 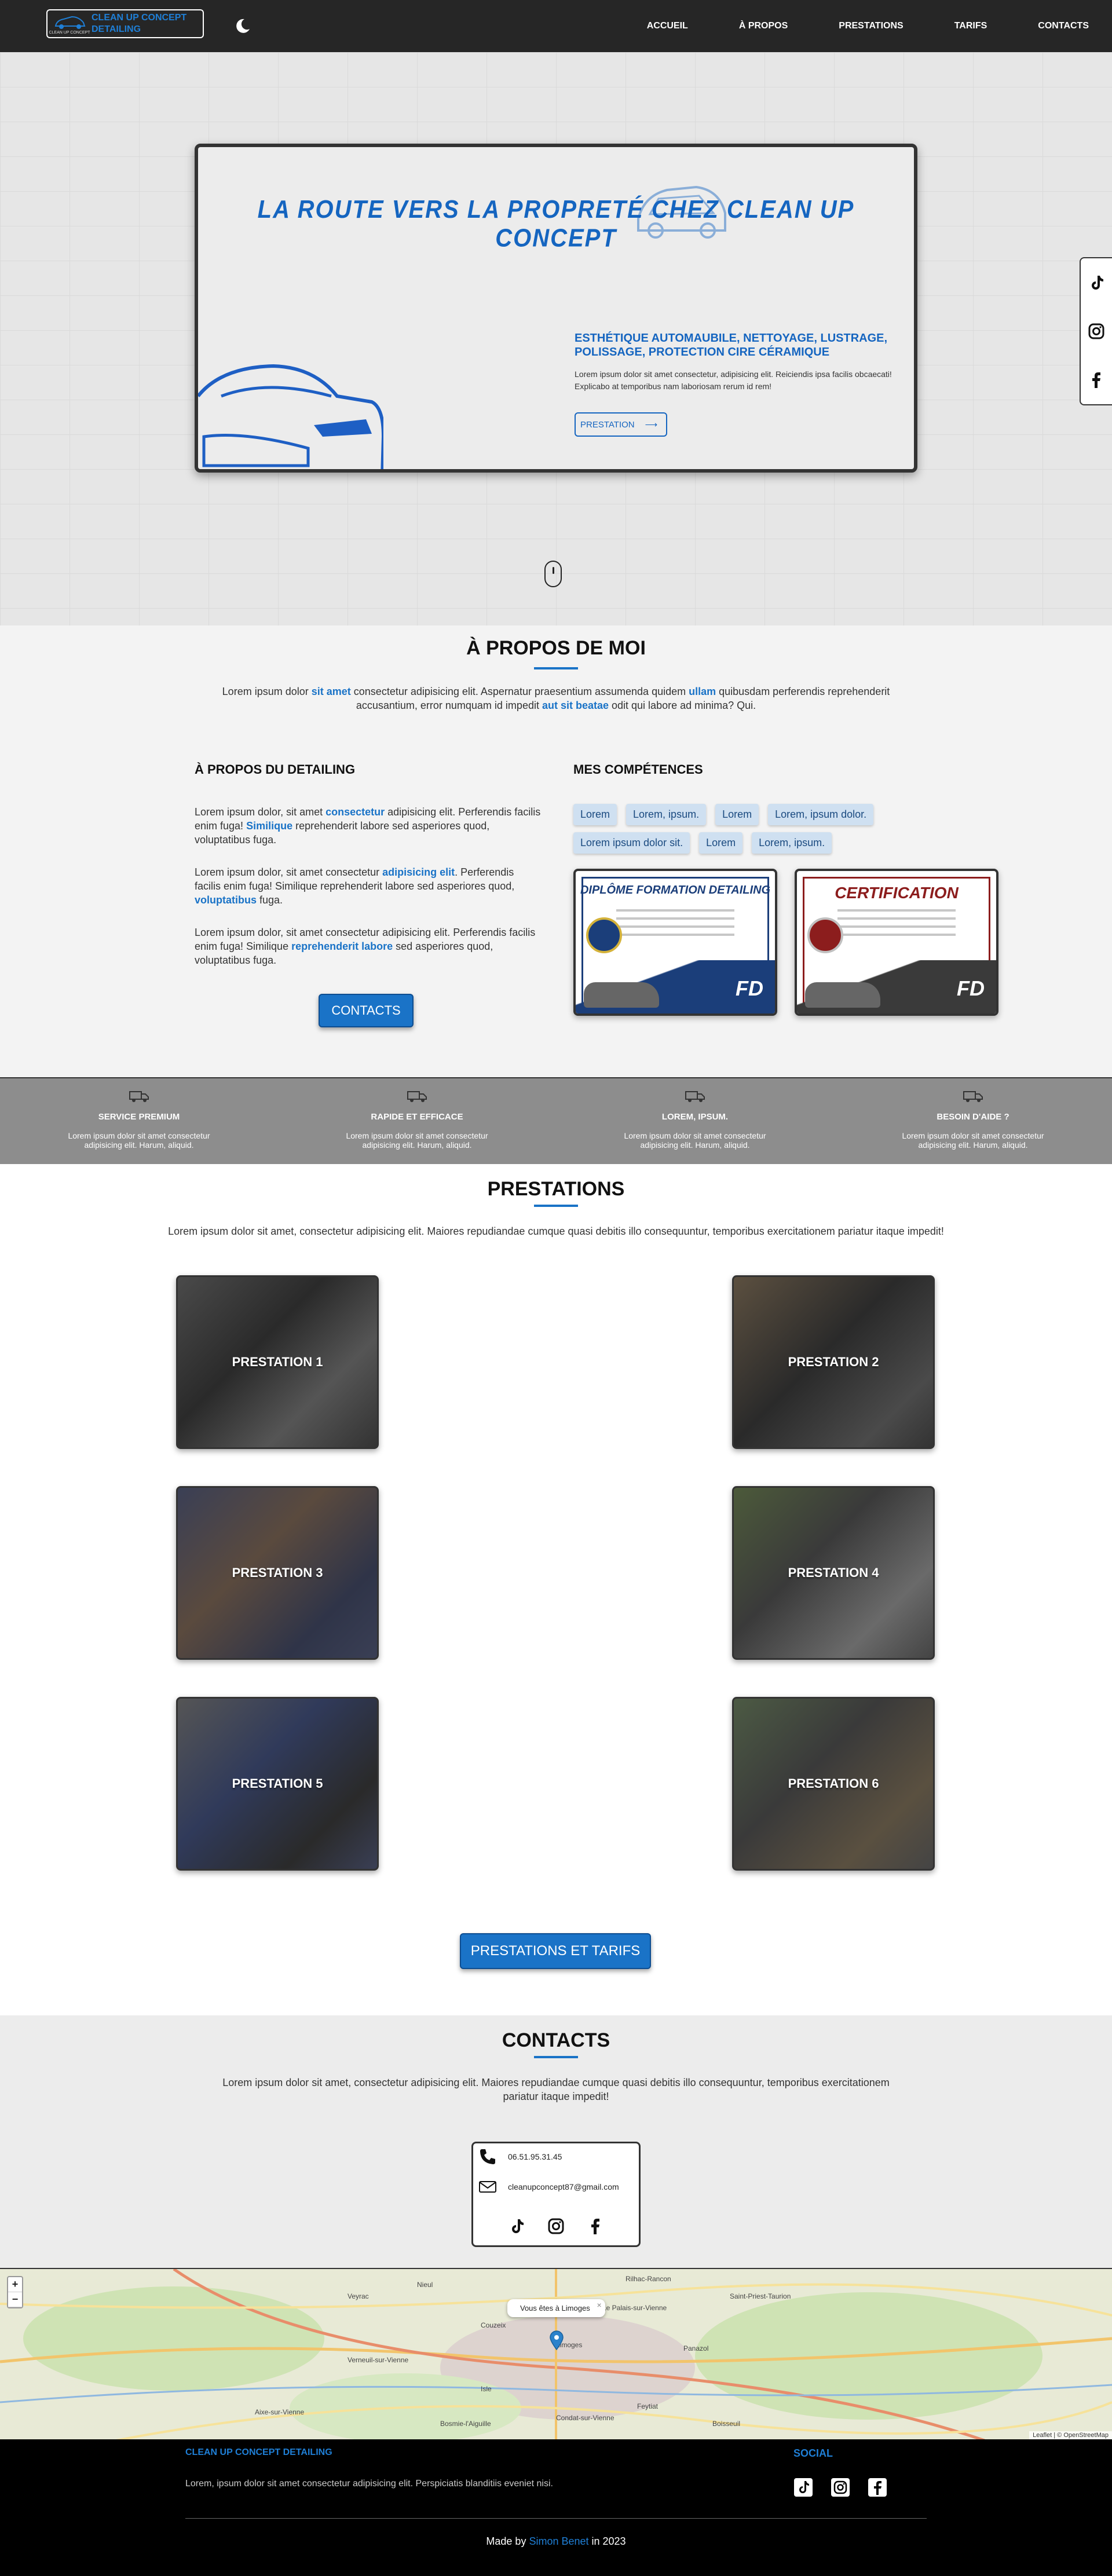 I want to click on certification-image: CERTIFICATION FD, so click(x=896, y=942).